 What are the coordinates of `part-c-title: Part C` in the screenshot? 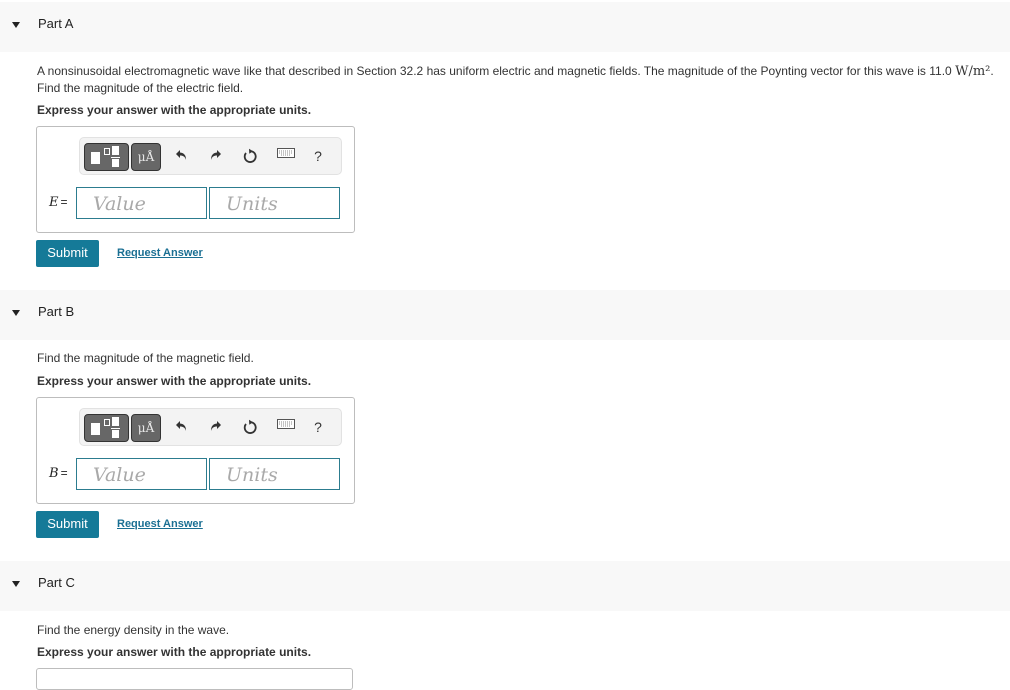 It's located at (56, 582).